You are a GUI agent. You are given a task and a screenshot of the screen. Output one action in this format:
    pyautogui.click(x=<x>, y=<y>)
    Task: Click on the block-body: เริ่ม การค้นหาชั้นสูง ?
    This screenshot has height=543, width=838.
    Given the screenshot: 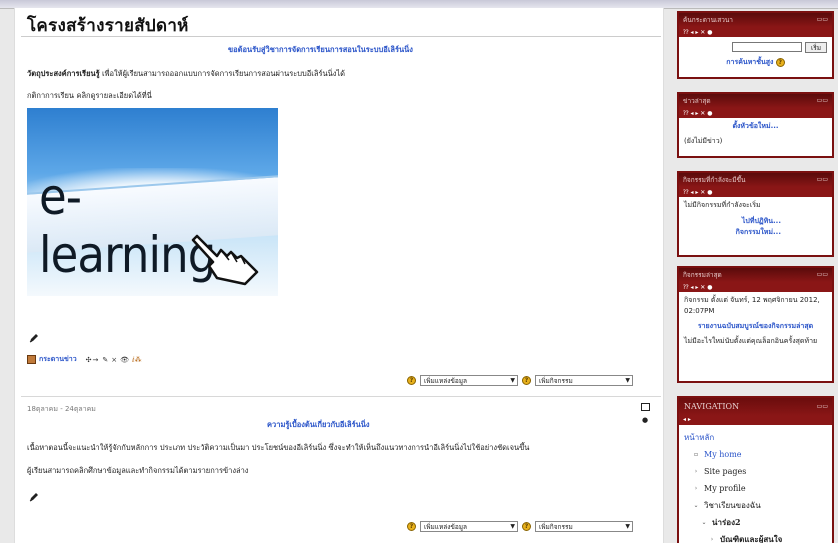 What is the action you would take?
    pyautogui.click(x=755, y=54)
    